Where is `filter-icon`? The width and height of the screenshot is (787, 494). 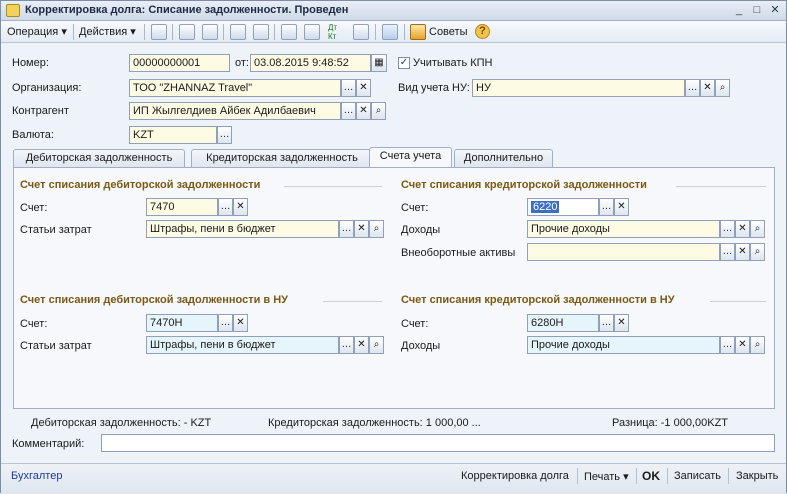 filter-icon is located at coordinates (390, 32).